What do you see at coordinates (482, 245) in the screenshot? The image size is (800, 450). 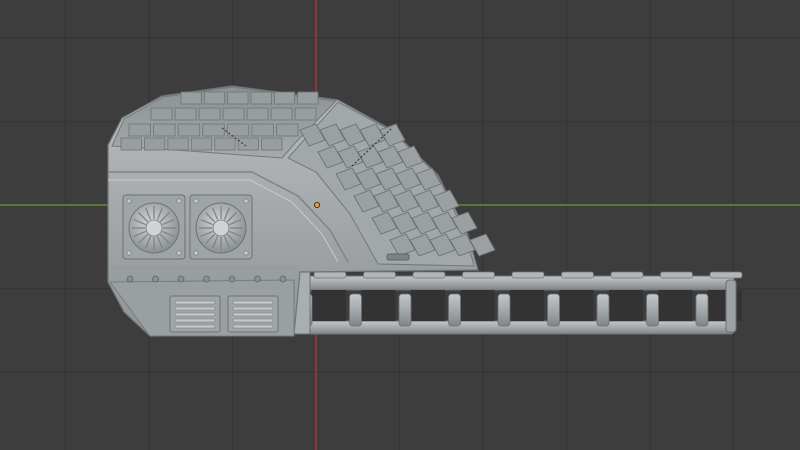 I see `armor-tile` at bounding box center [482, 245].